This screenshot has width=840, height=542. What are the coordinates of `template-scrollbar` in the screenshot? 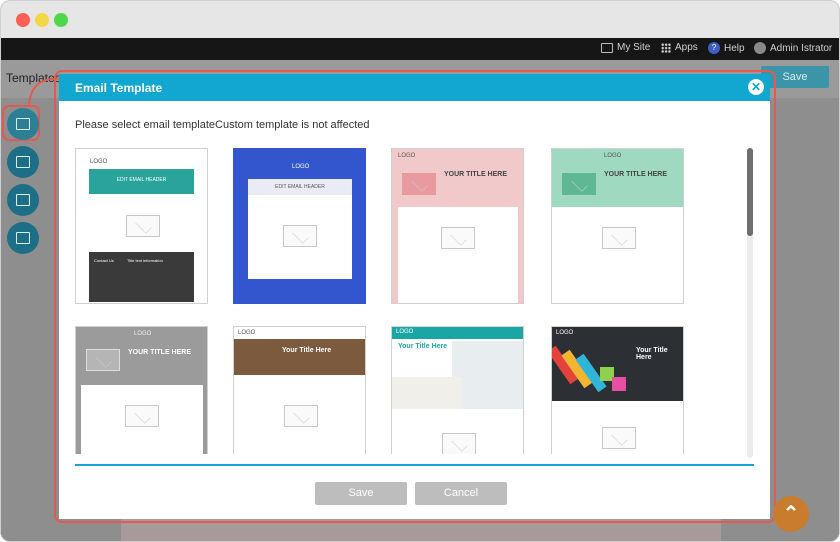 It's located at (750, 303).